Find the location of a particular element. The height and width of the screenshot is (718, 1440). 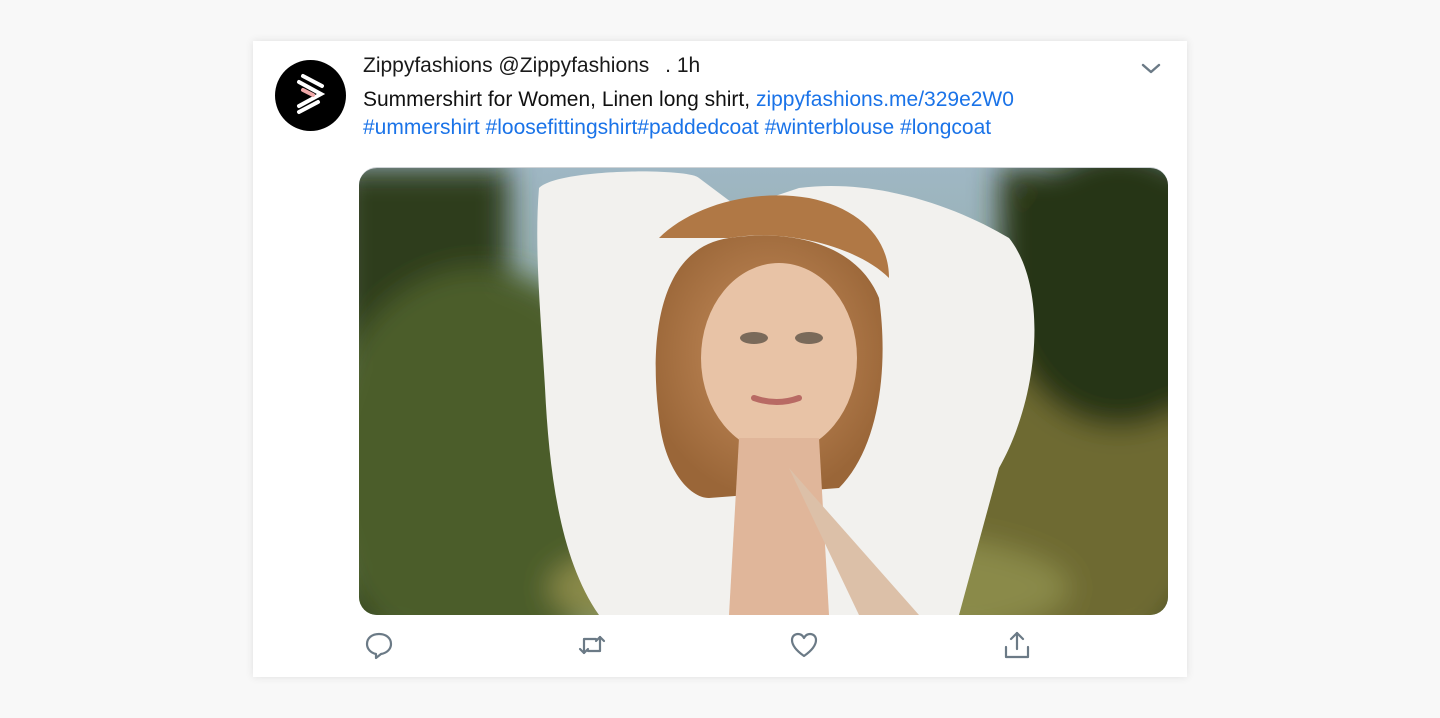

avatar is located at coordinates (310, 95).